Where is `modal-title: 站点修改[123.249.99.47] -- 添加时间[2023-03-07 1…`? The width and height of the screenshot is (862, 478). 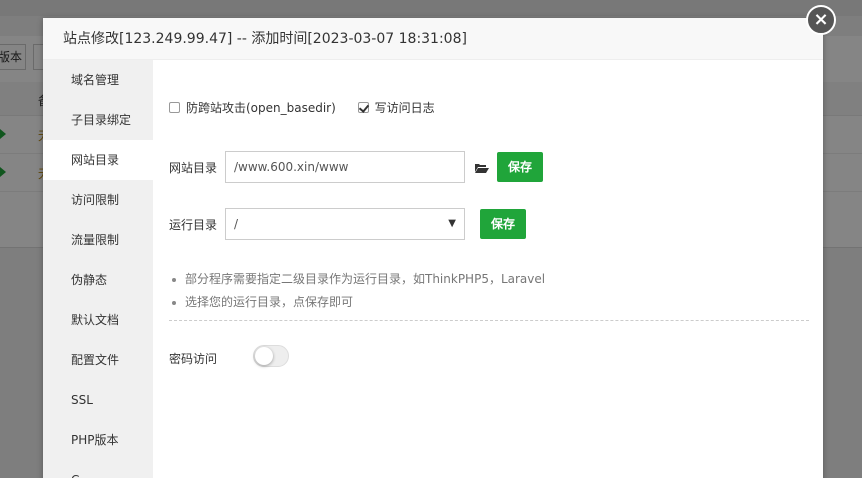 modal-title: 站点修改[123.249.99.47] -- 添加时间[2023-03-07 1… is located at coordinates (433, 39).